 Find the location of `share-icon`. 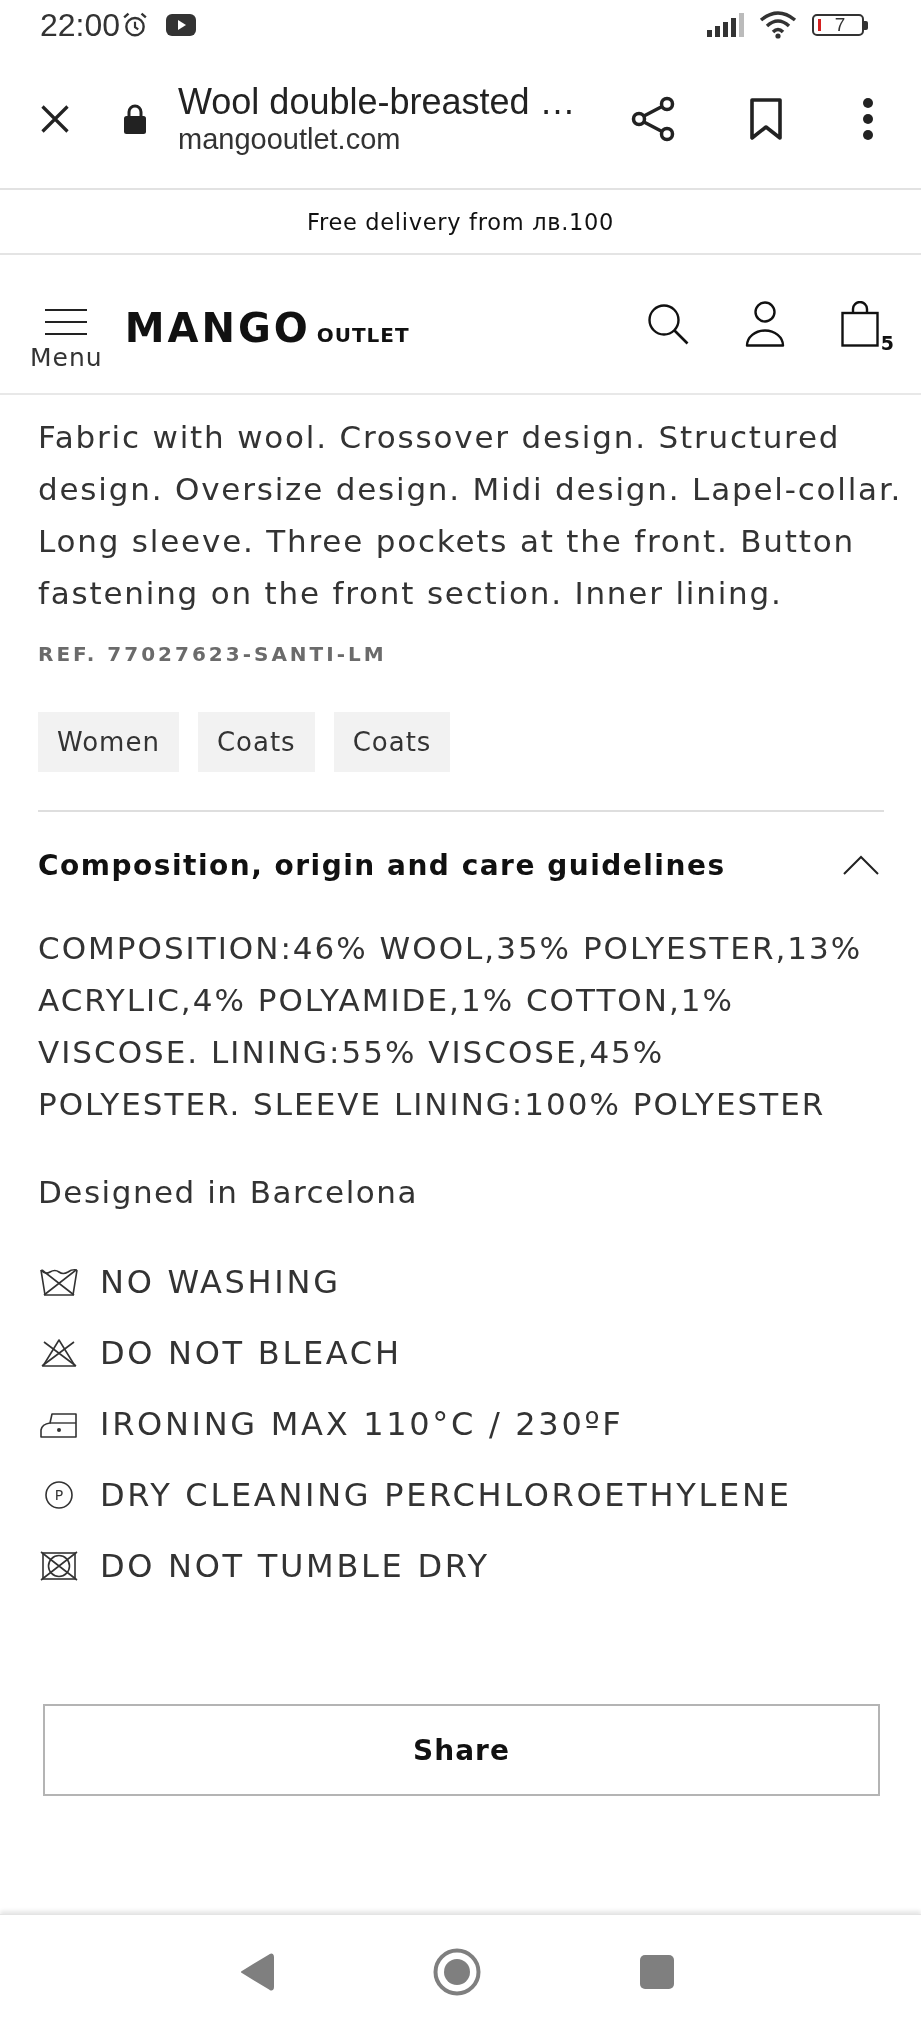

share-icon is located at coordinates (653, 119).